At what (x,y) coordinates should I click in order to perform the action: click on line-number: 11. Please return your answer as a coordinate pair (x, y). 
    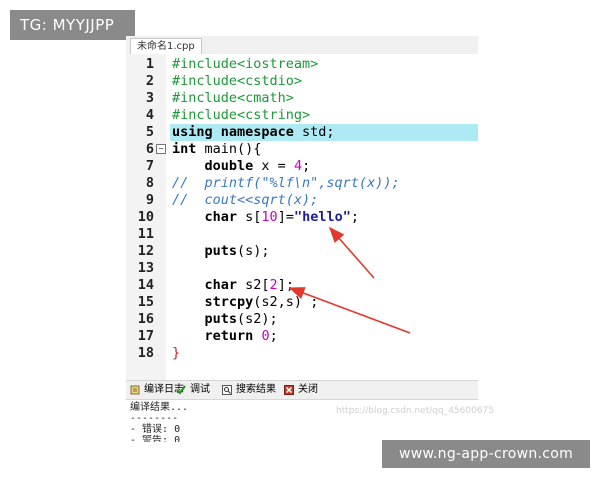
    Looking at the image, I should click on (145, 234).